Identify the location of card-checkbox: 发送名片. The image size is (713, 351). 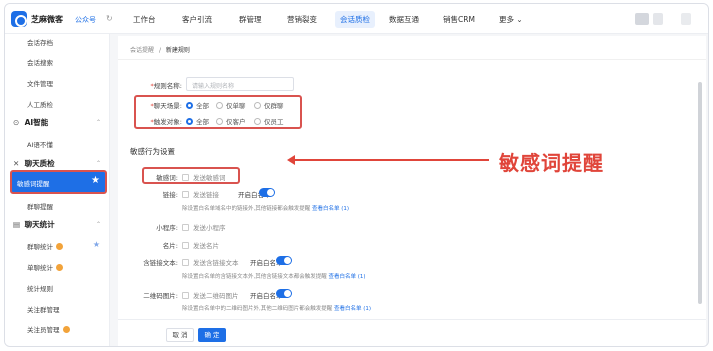
(200, 245).